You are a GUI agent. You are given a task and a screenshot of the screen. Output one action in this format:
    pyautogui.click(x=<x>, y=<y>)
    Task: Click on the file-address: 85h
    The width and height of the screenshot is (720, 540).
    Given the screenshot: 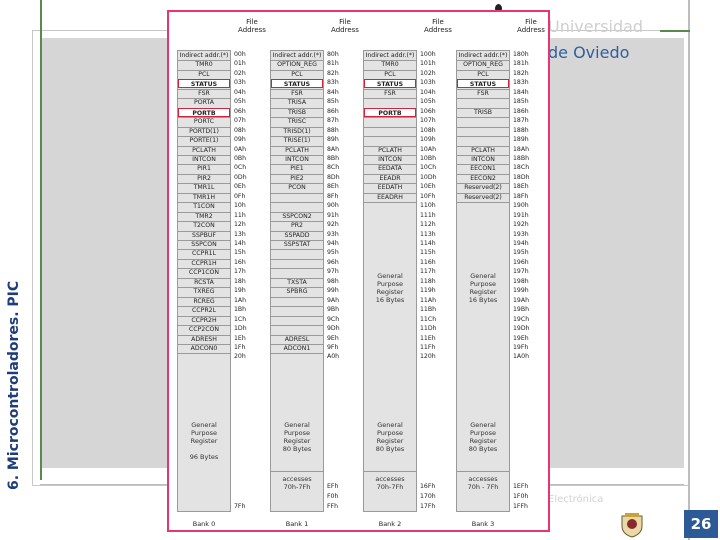 What is the action you would take?
    pyautogui.click(x=333, y=102)
    